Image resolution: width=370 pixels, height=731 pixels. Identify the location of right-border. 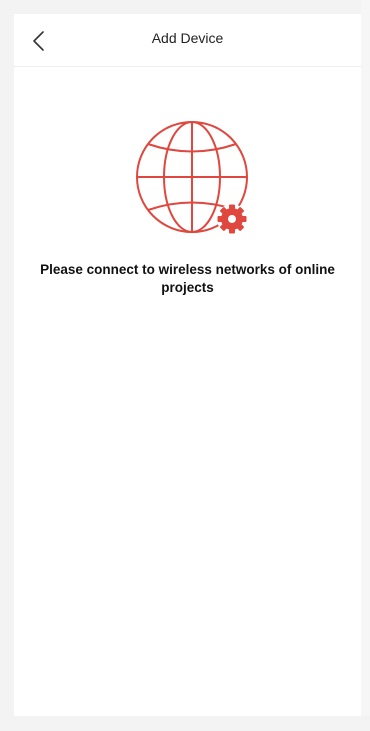
(365, 365).